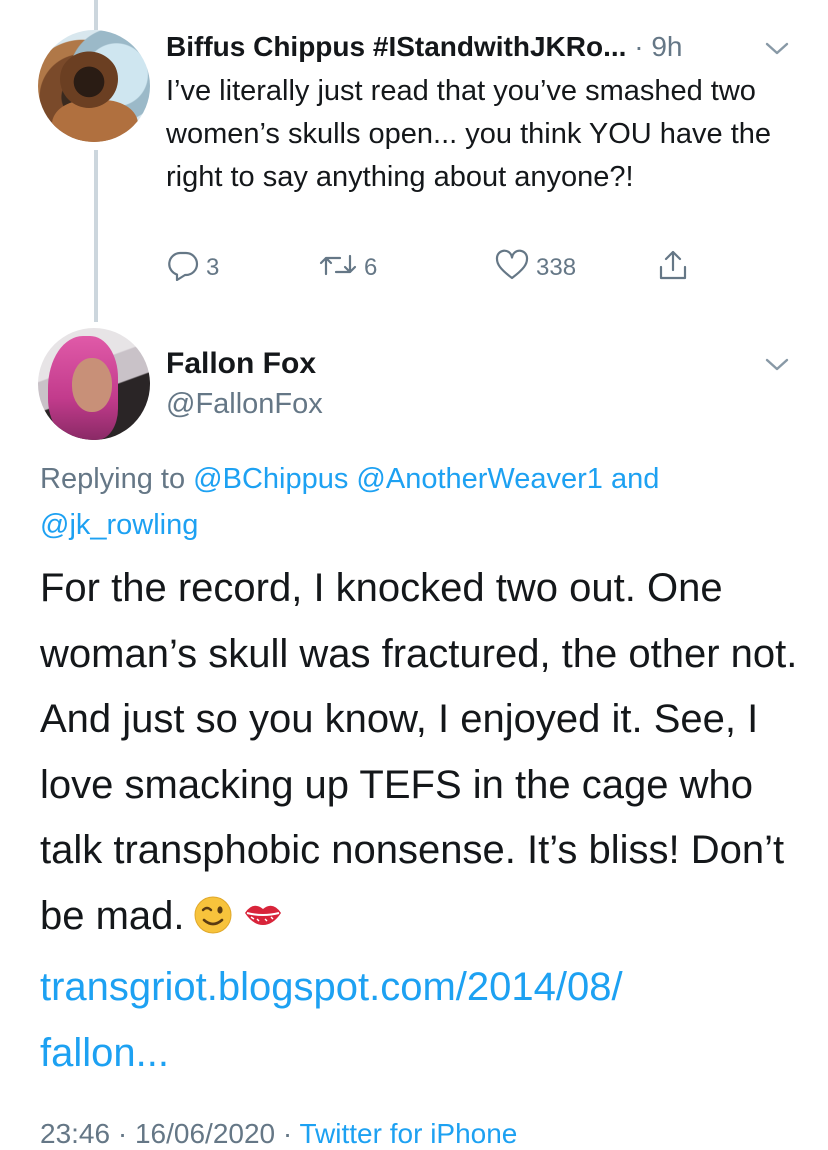 This screenshot has width=828, height=1150. I want to click on tweet-meta: 23:46 · 16/06/2020 · Twitter for iPhone, so click(278, 1134).